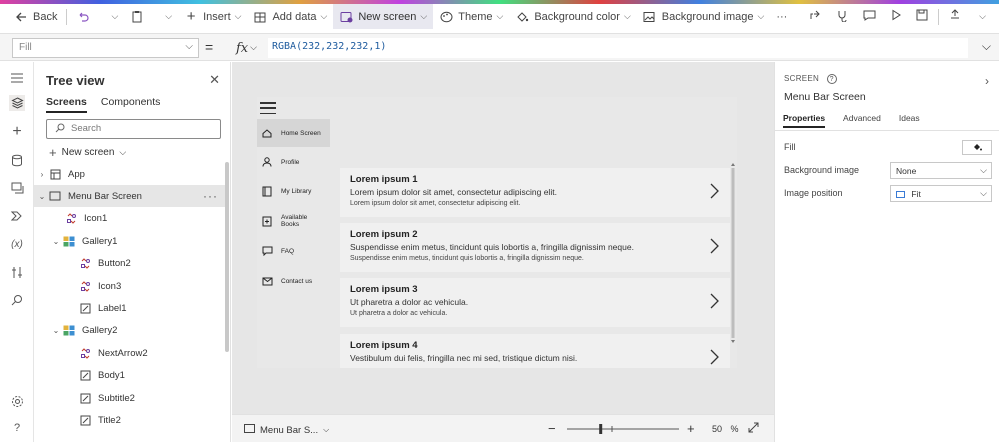  I want to click on tab-properties: Properties, so click(804, 120).